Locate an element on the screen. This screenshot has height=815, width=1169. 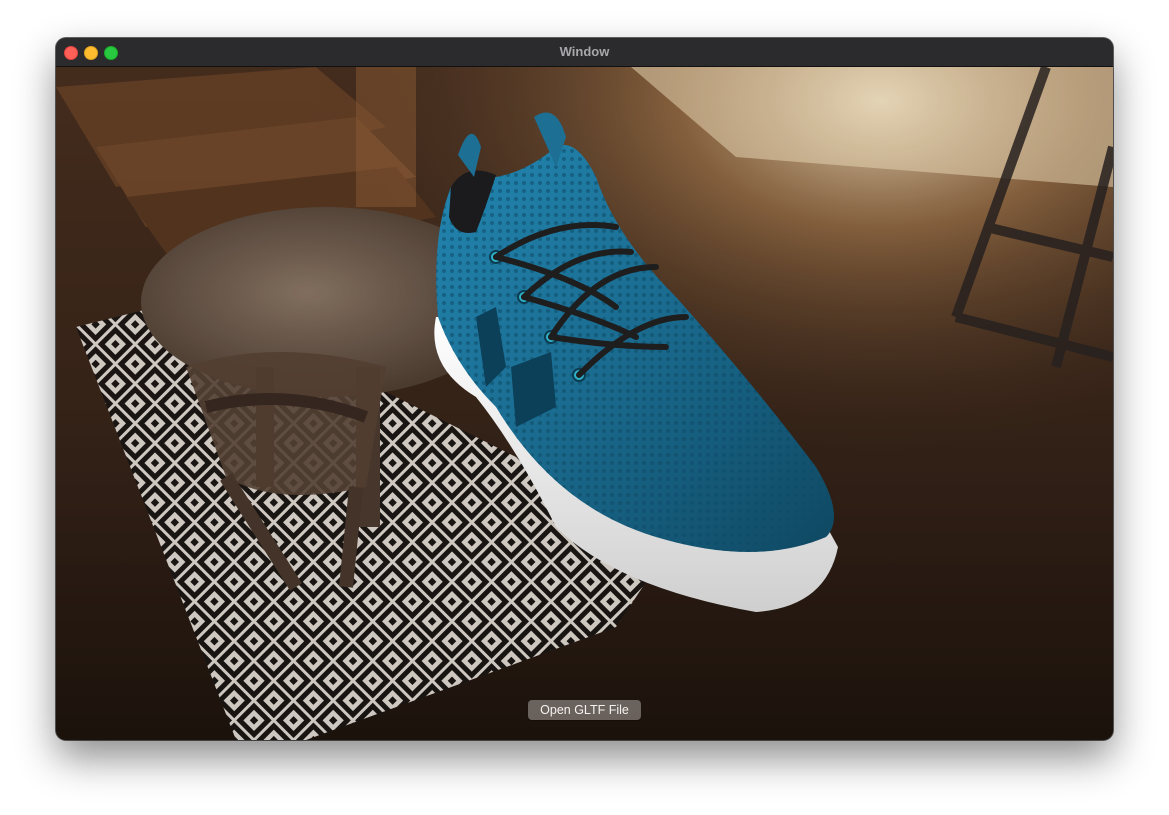
window-title: Window is located at coordinates (584, 51).